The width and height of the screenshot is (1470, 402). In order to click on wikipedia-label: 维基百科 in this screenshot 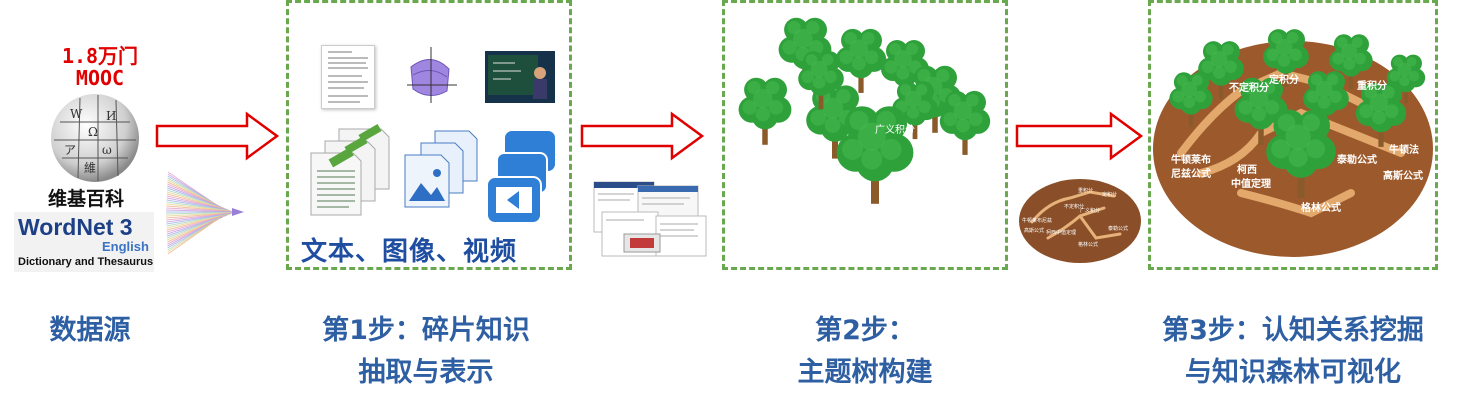, I will do `click(86, 199)`.